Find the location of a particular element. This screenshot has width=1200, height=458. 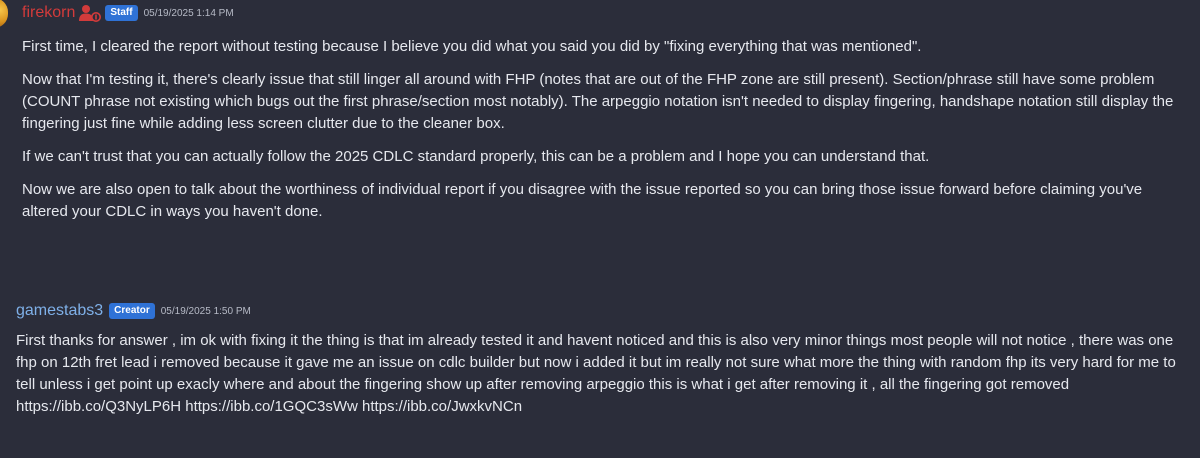

staff-user-icon is located at coordinates (90, 13).